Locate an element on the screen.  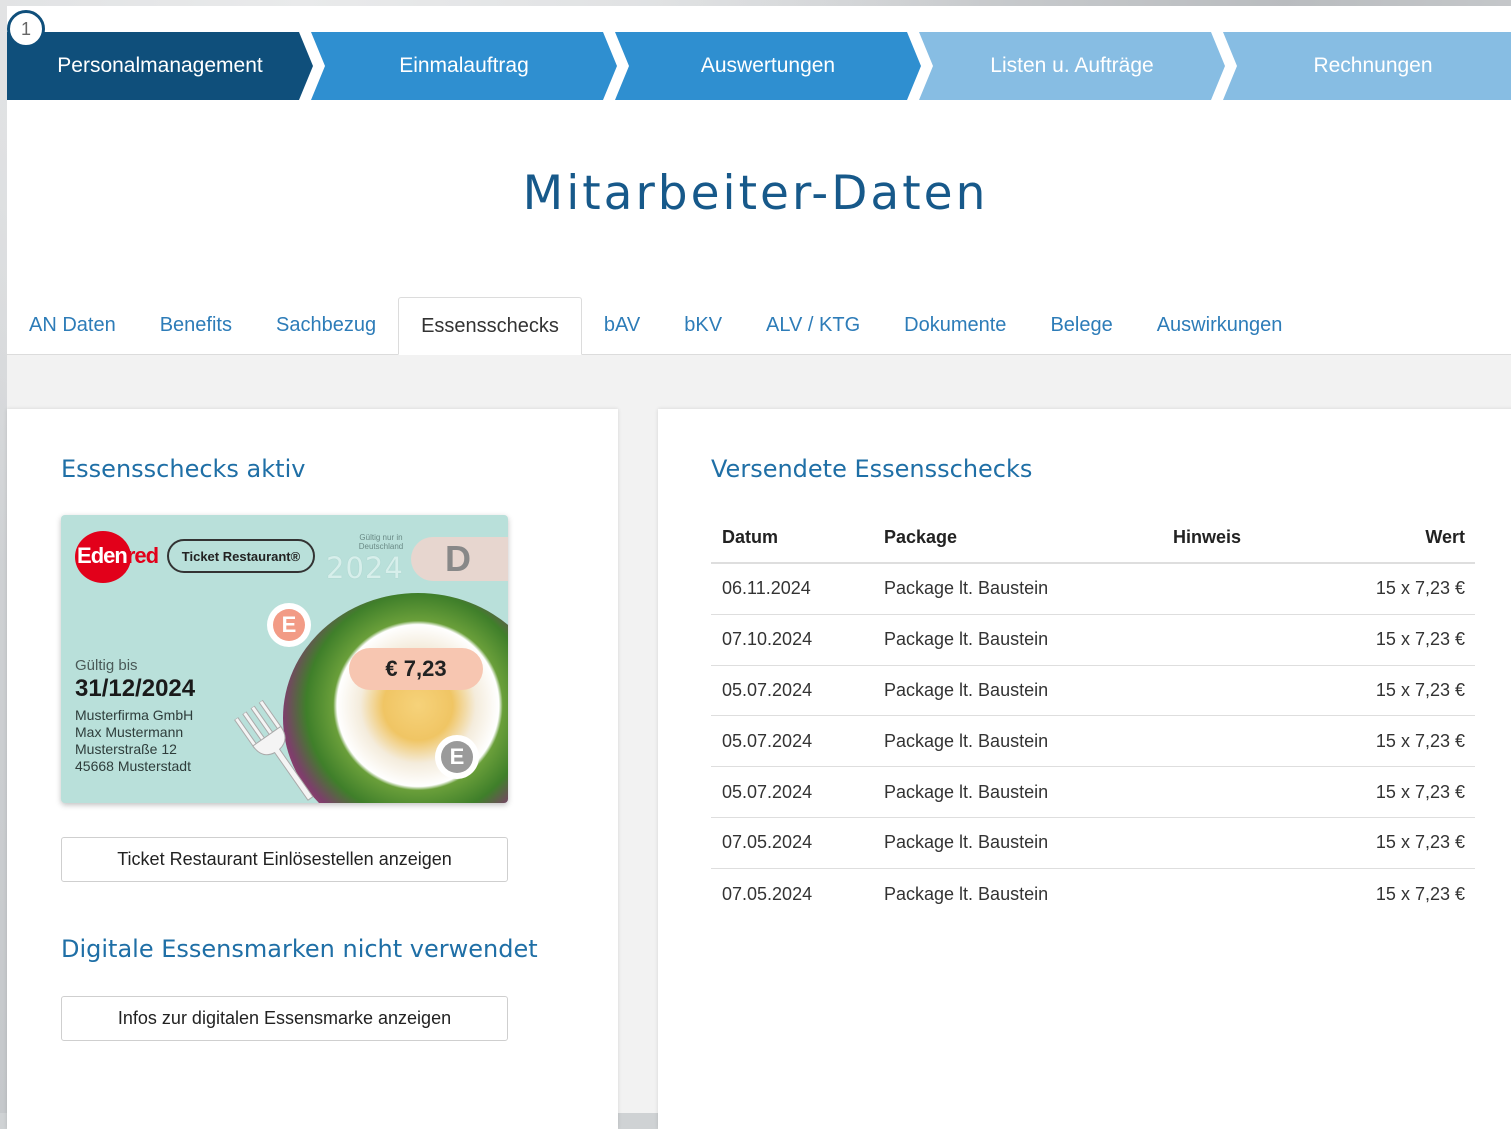
cell-date: 06.11.2024 is located at coordinates (766, 588).